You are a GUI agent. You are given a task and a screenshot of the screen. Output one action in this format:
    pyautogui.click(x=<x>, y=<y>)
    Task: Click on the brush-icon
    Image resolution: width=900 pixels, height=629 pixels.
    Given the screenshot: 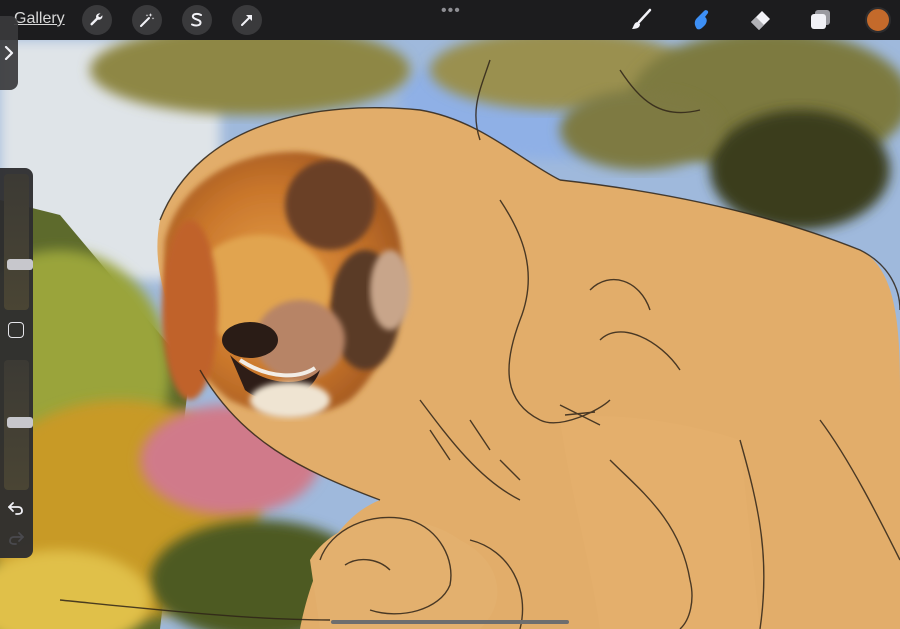 What is the action you would take?
    pyautogui.click(x=642, y=18)
    